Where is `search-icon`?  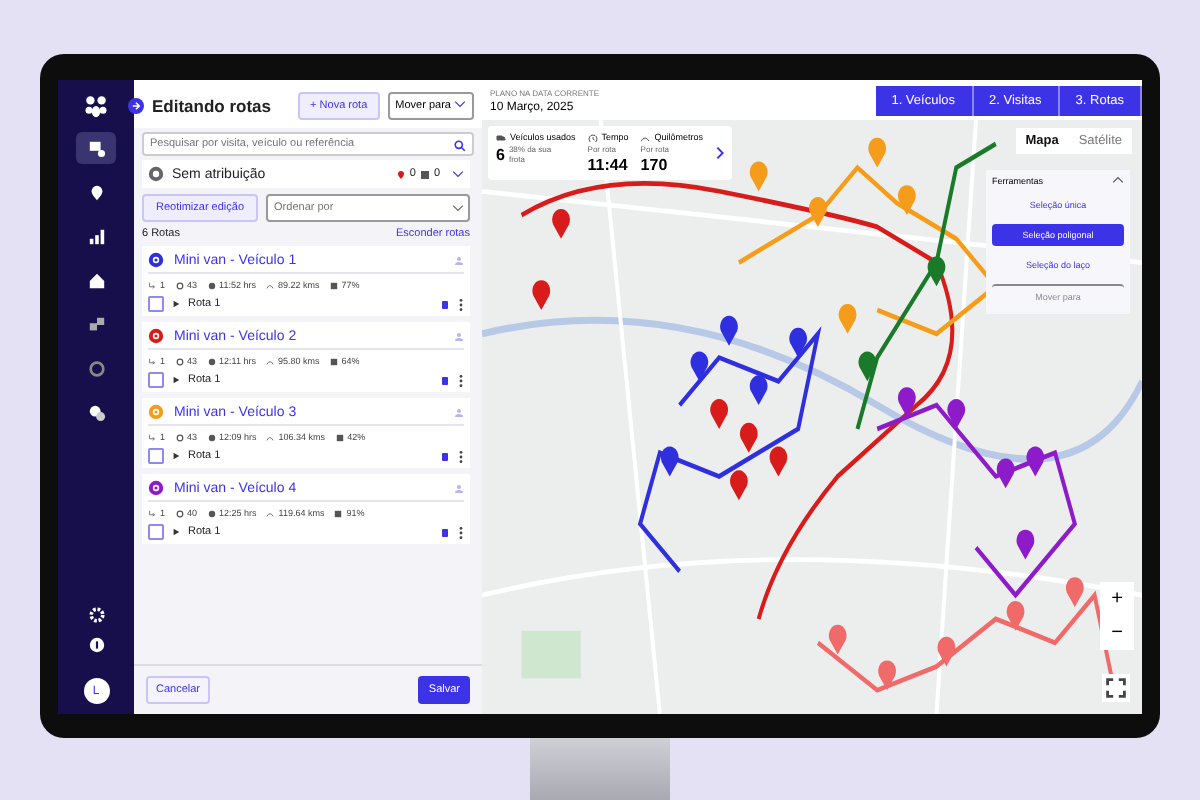 search-icon is located at coordinates (460, 146).